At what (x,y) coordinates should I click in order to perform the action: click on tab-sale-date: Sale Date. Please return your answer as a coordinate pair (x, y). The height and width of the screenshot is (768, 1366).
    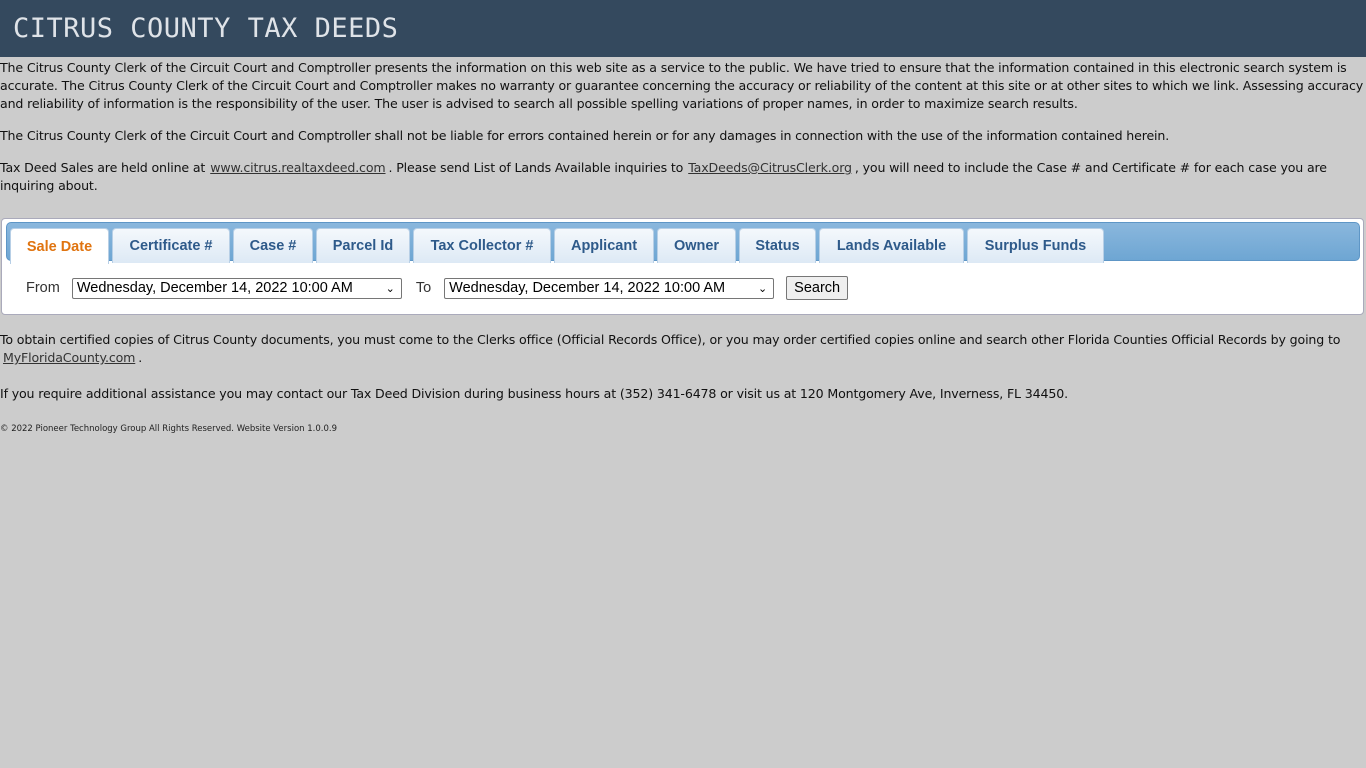
    Looking at the image, I should click on (59, 246).